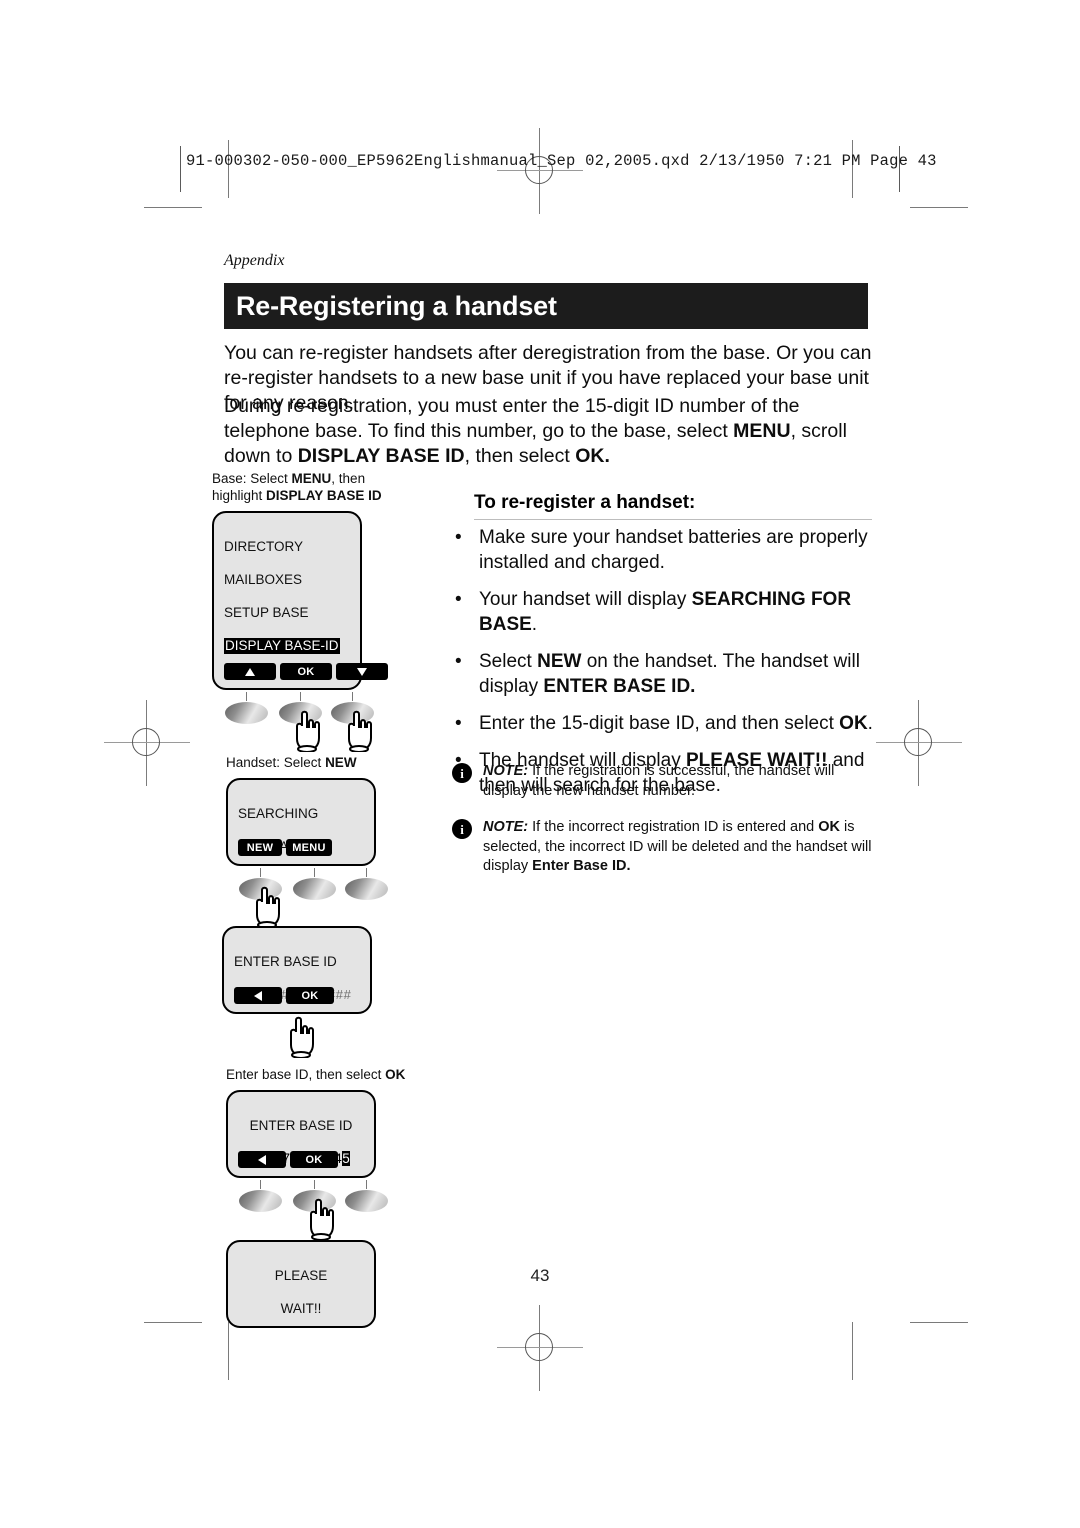 Image resolution: width=1080 pixels, height=1528 pixels. I want to click on section-label: Appendix, so click(254, 260).